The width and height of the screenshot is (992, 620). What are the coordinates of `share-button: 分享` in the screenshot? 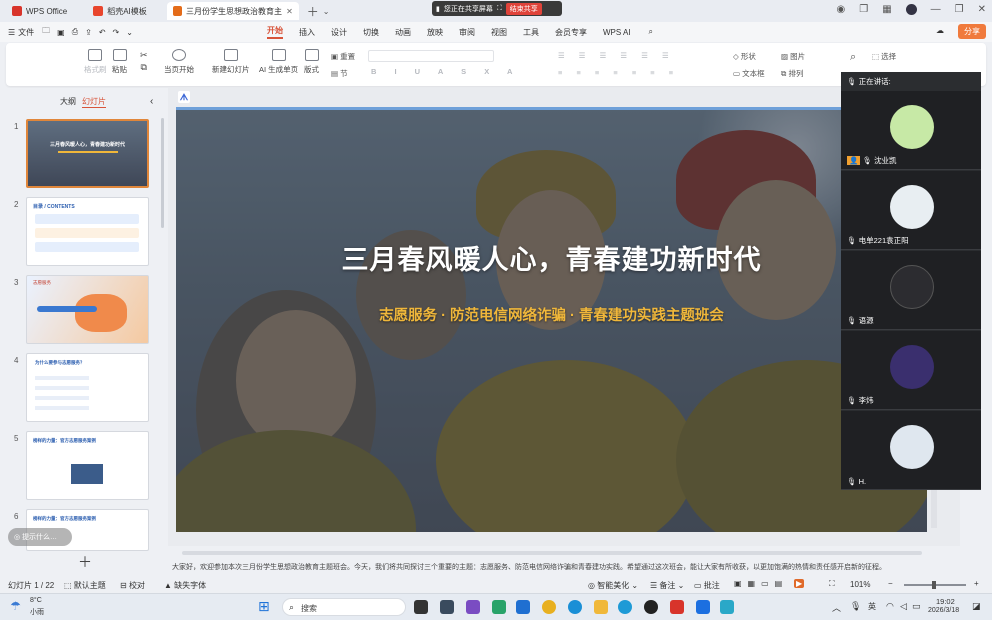 It's located at (972, 31).